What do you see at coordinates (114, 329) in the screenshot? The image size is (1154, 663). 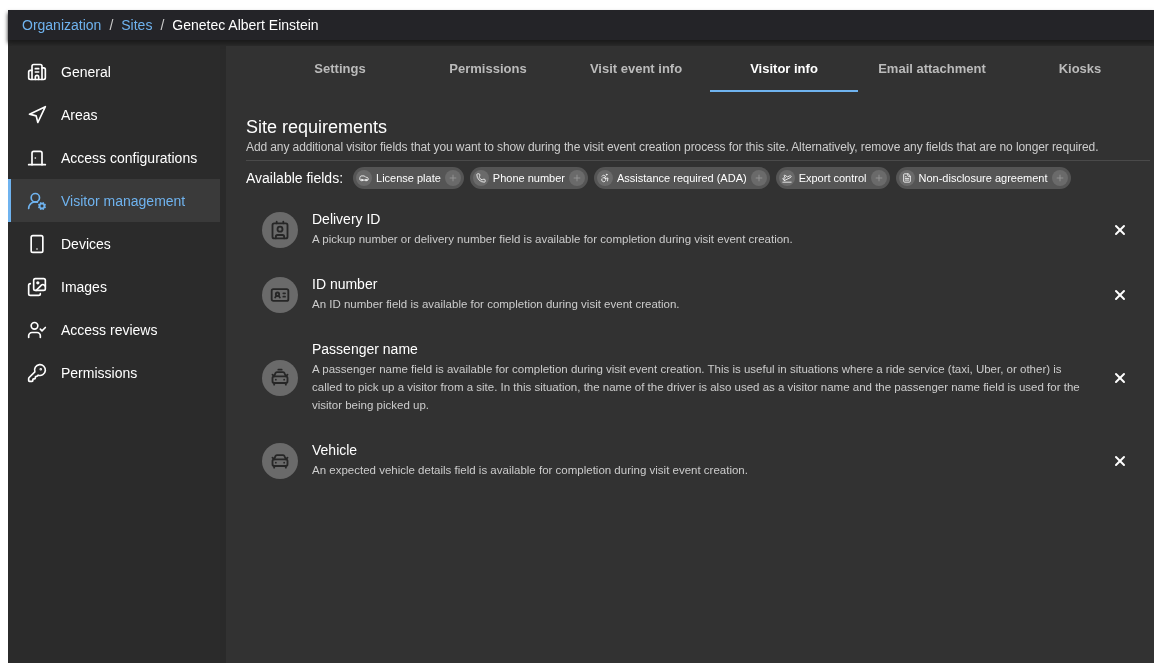 I see `sidebar-item: Access reviews` at bounding box center [114, 329].